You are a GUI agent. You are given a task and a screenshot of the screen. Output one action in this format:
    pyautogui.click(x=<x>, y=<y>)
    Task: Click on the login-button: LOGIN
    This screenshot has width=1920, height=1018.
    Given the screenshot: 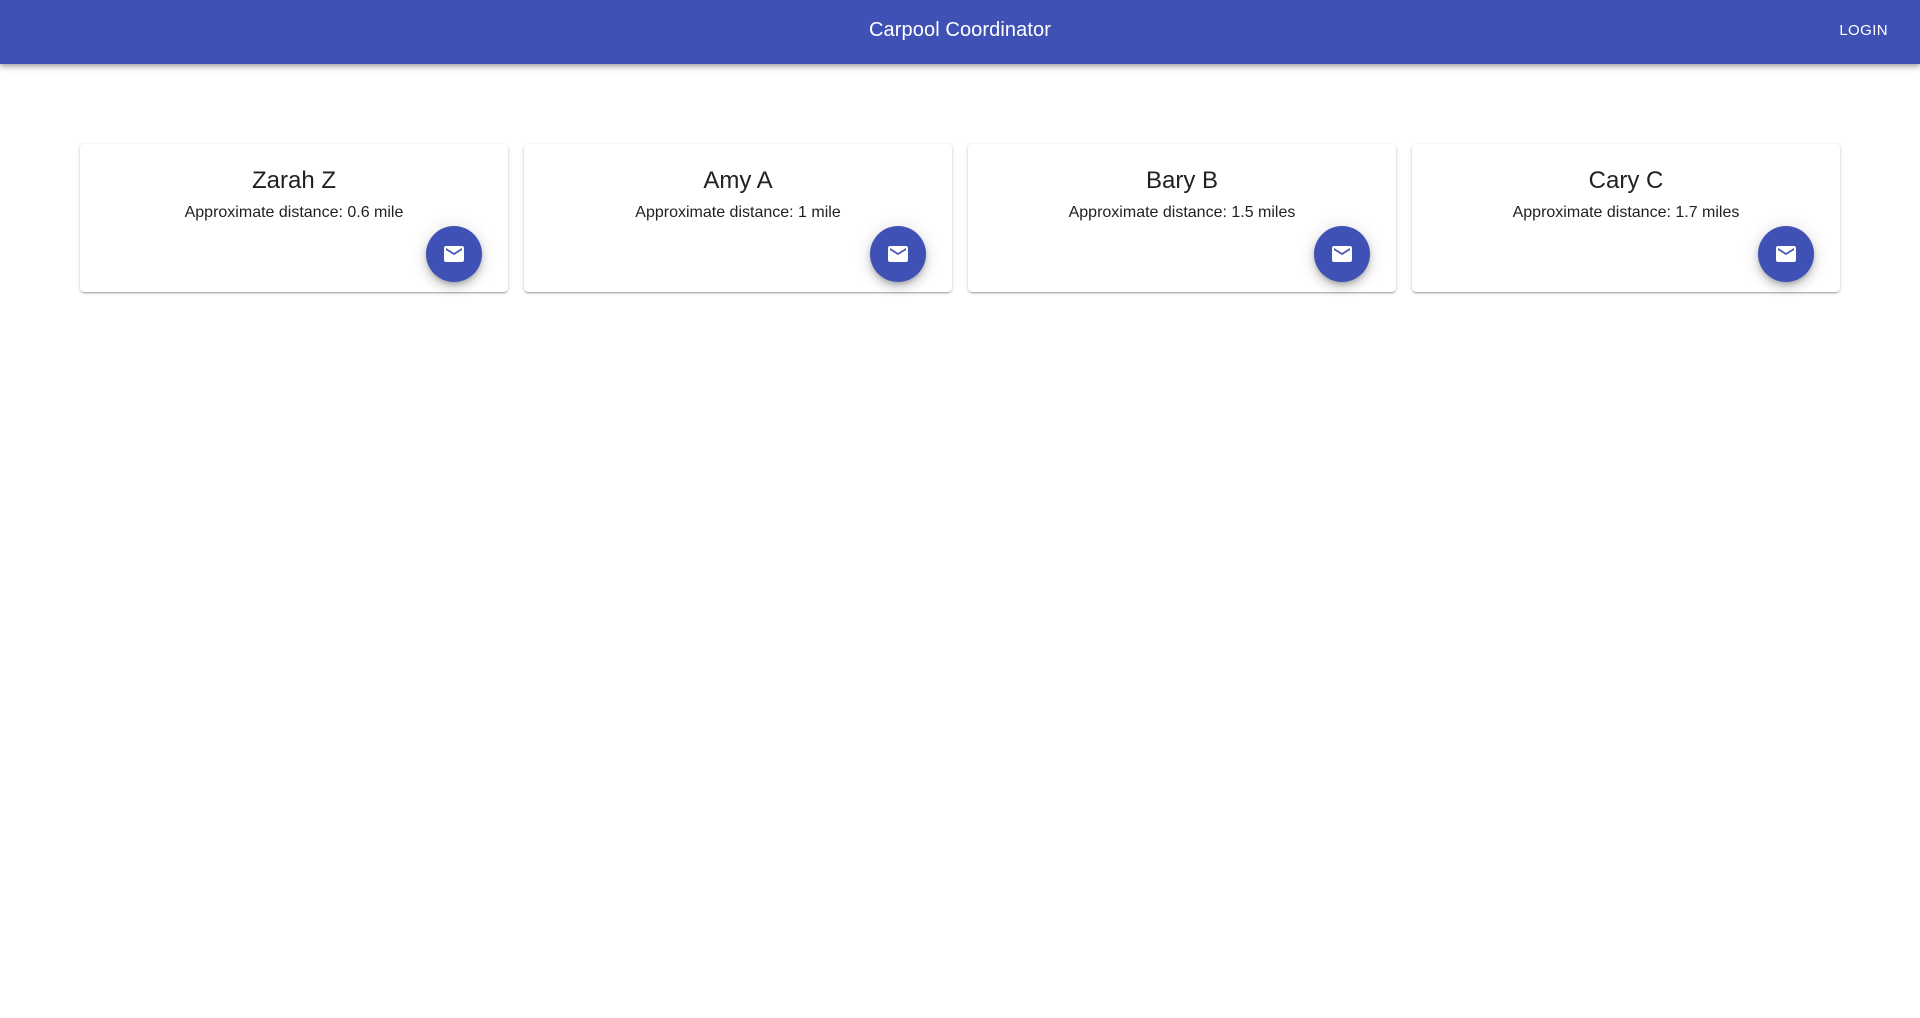 What is the action you would take?
    pyautogui.click(x=1863, y=31)
    